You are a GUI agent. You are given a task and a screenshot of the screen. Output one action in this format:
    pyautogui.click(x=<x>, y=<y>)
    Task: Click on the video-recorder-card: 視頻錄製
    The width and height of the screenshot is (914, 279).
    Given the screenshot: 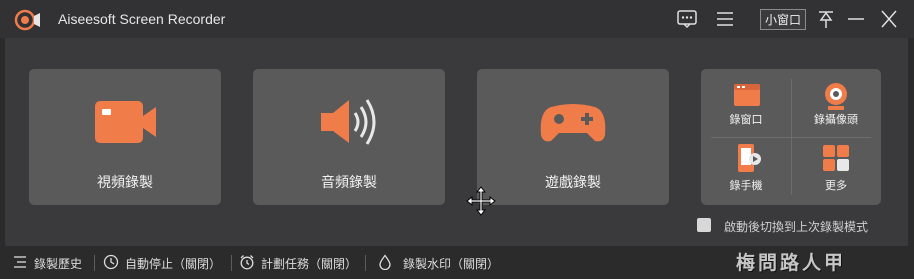 What is the action you would take?
    pyautogui.click(x=125, y=137)
    